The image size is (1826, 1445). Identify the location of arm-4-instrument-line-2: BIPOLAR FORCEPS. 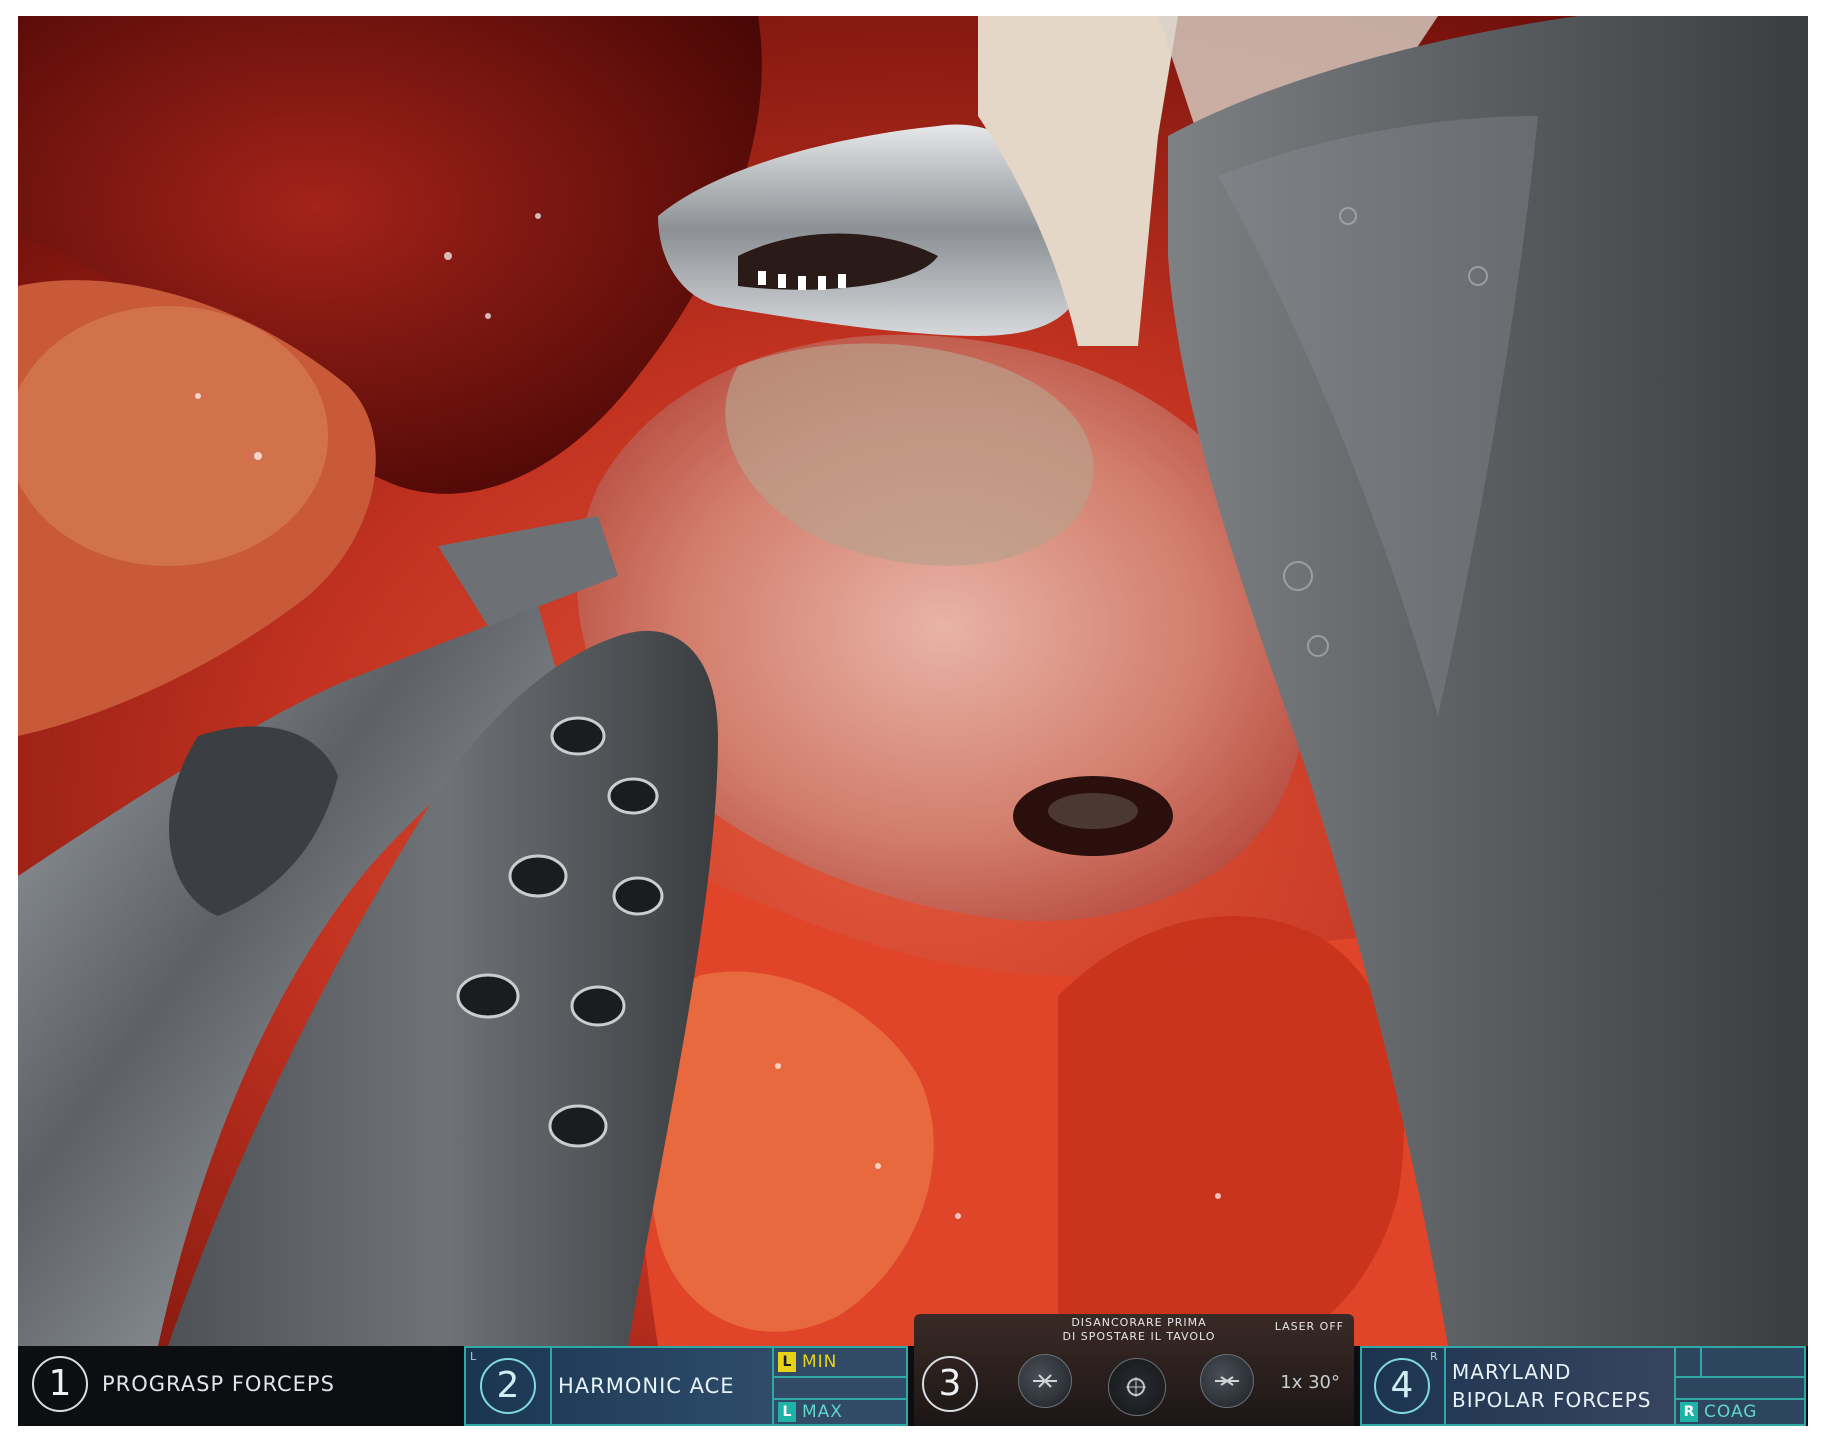
(1552, 1400).